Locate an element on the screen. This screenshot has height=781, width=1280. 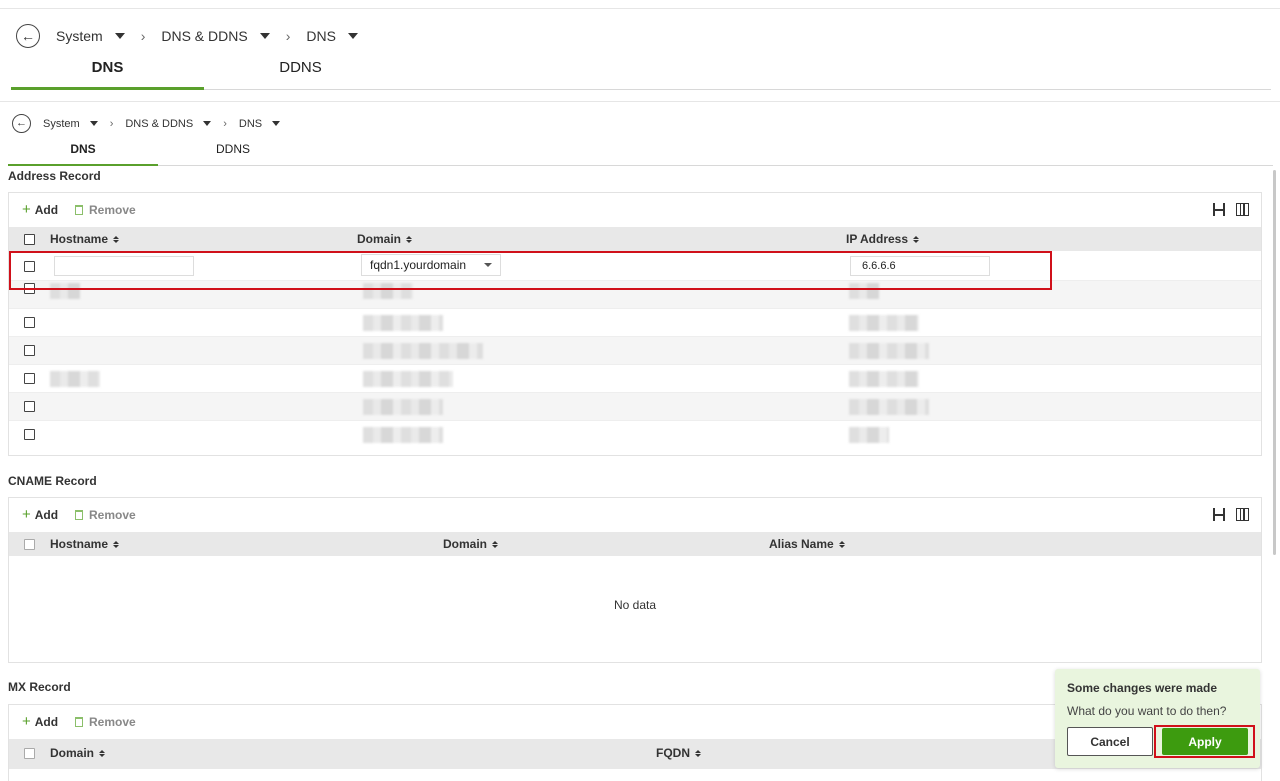
column-label: Domain is located at coordinates (72, 753).